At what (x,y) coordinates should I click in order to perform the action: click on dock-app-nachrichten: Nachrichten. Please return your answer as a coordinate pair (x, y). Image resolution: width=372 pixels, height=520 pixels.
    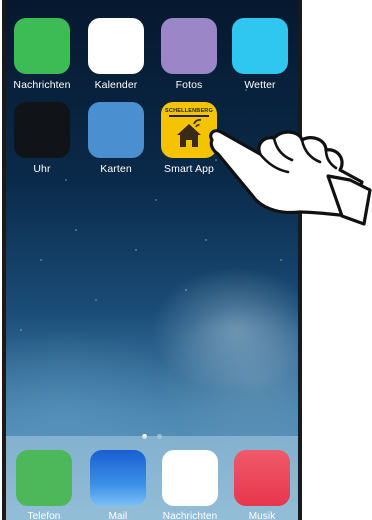
    Looking at the image, I should click on (190, 485).